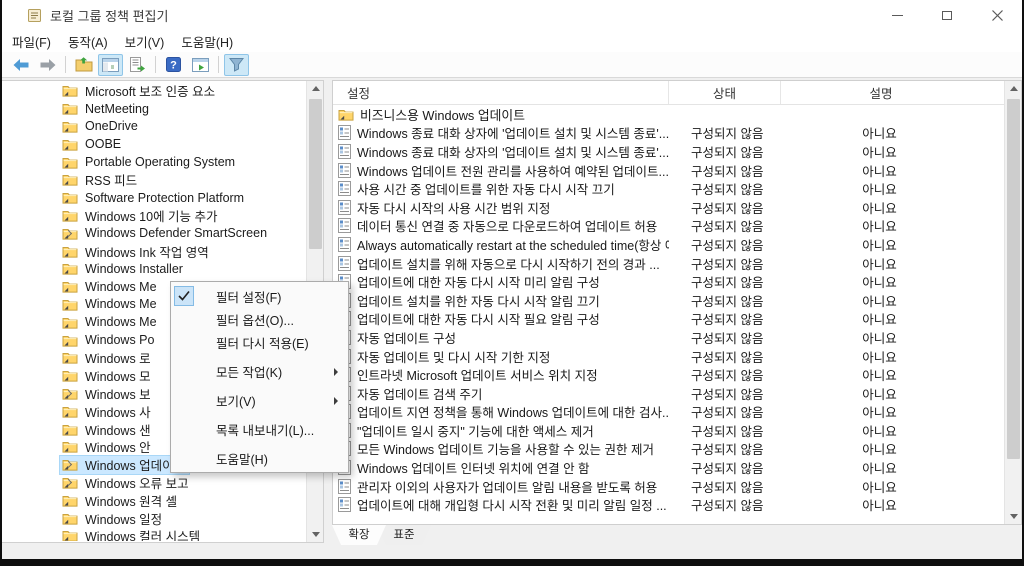  I want to click on tree-item: Windows 일정, so click(154, 518).